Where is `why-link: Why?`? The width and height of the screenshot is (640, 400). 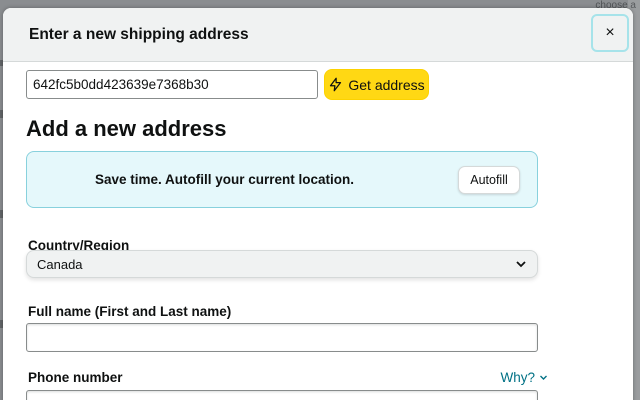
why-link: Why? is located at coordinates (524, 377).